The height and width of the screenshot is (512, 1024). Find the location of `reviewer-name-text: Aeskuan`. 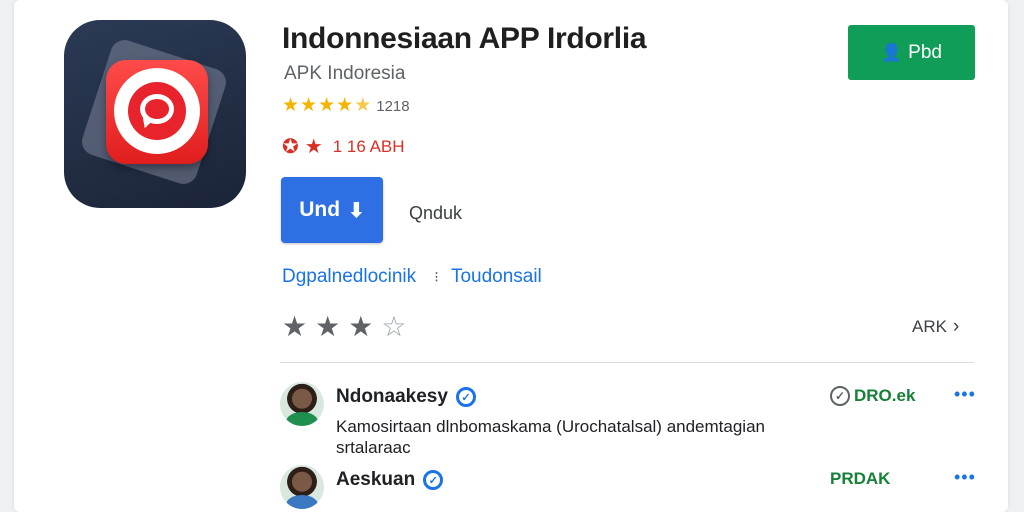

reviewer-name-text: Aeskuan is located at coordinates (376, 479).